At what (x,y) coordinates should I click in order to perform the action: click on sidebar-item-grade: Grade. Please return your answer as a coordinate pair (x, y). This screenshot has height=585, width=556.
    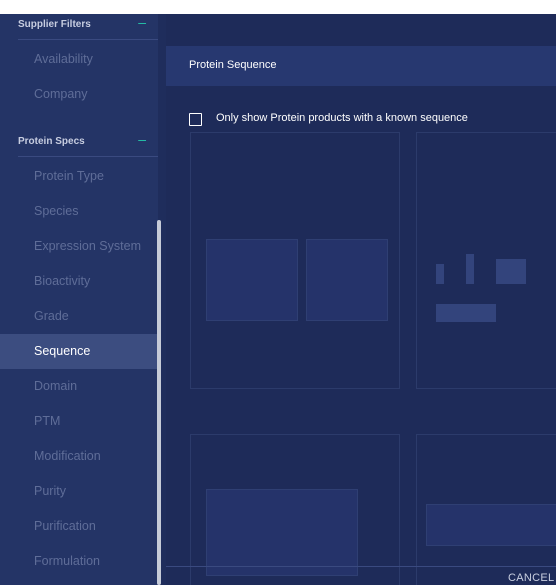
    Looking at the image, I should click on (79, 316).